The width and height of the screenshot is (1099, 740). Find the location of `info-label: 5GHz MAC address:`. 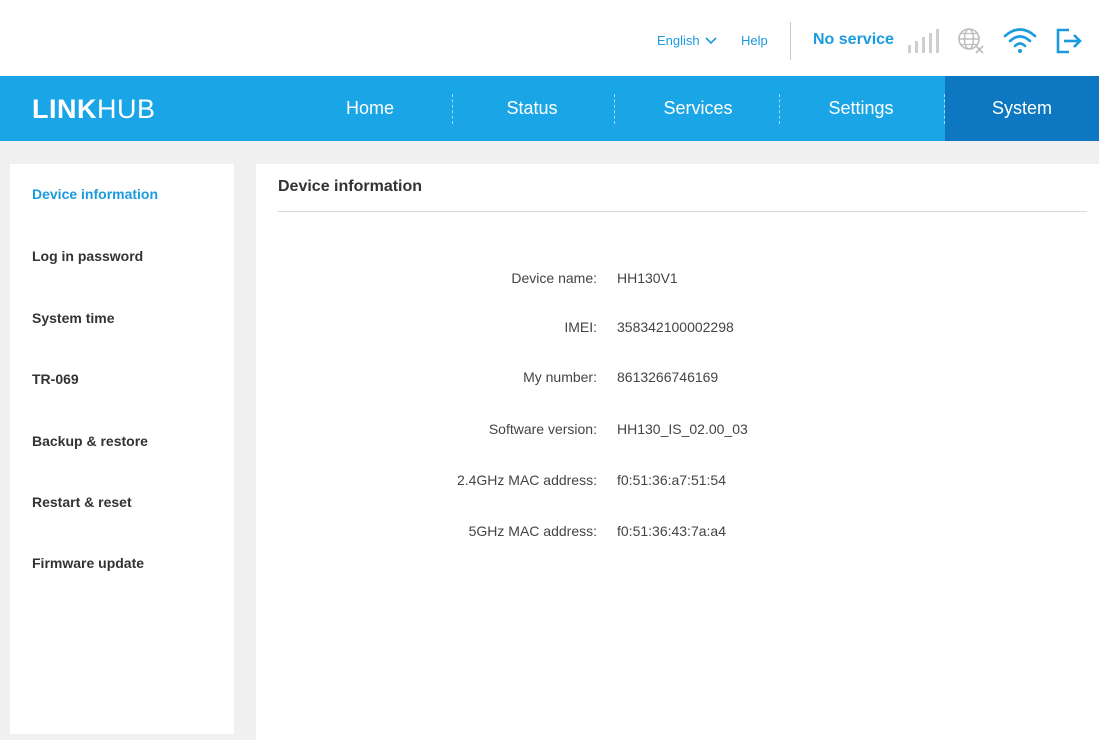

info-label: 5GHz MAC address: is located at coordinates (532, 531).